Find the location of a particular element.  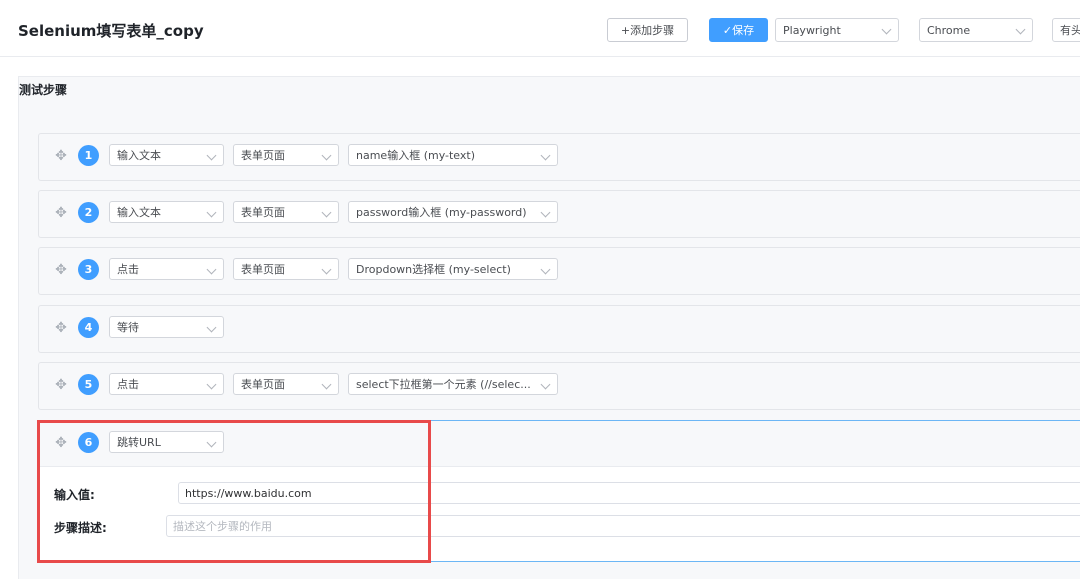

head-mode-select: 有头 is located at coordinates (1066, 30).